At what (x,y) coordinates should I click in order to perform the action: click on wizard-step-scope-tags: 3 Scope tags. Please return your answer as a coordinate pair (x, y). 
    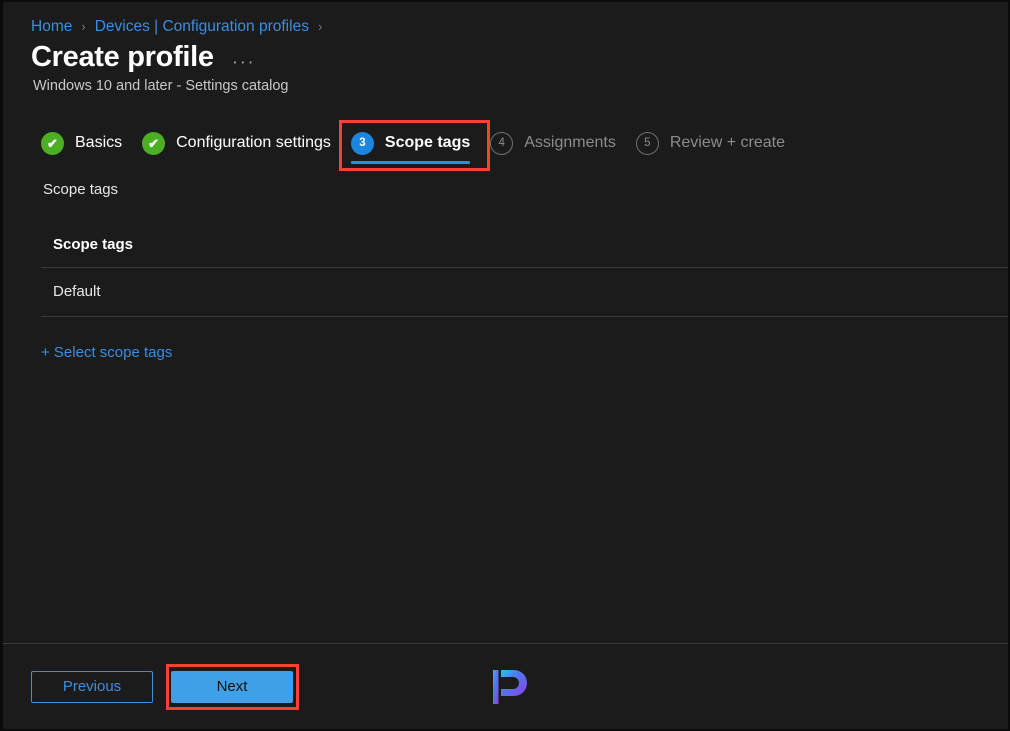
    Looking at the image, I should click on (414, 145).